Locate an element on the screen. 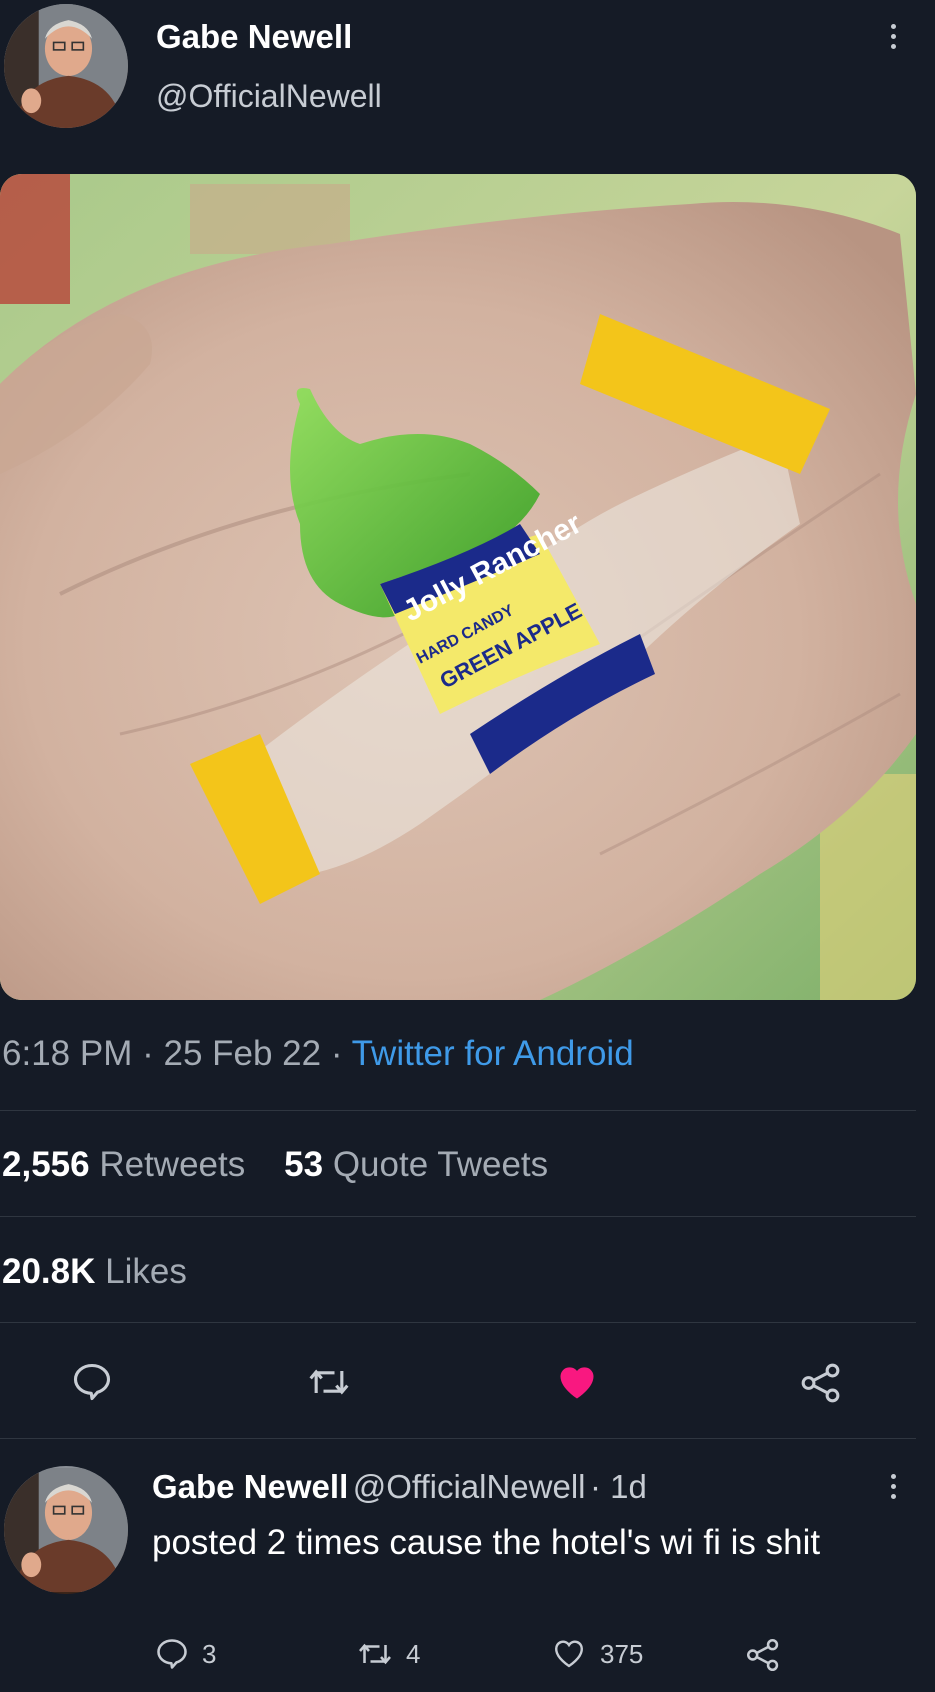 This screenshot has height=1692, width=935. reply-reply-button: 3 is located at coordinates (185, 1654).